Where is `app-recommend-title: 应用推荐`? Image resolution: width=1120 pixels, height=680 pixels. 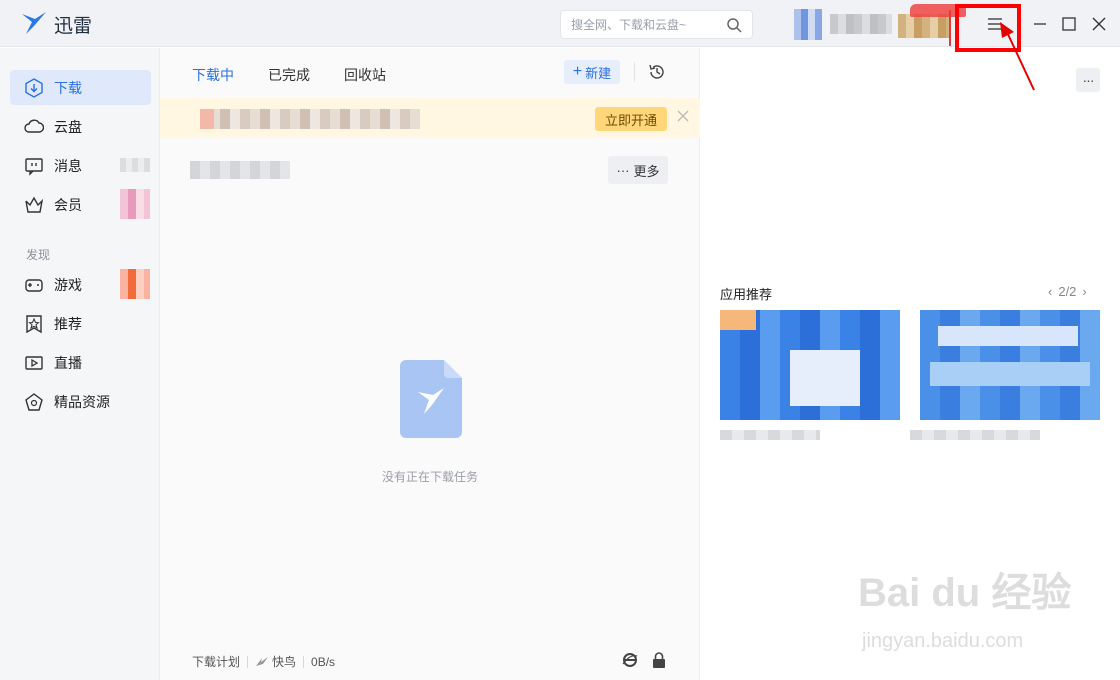
app-recommend-title: 应用推荐 is located at coordinates (746, 294).